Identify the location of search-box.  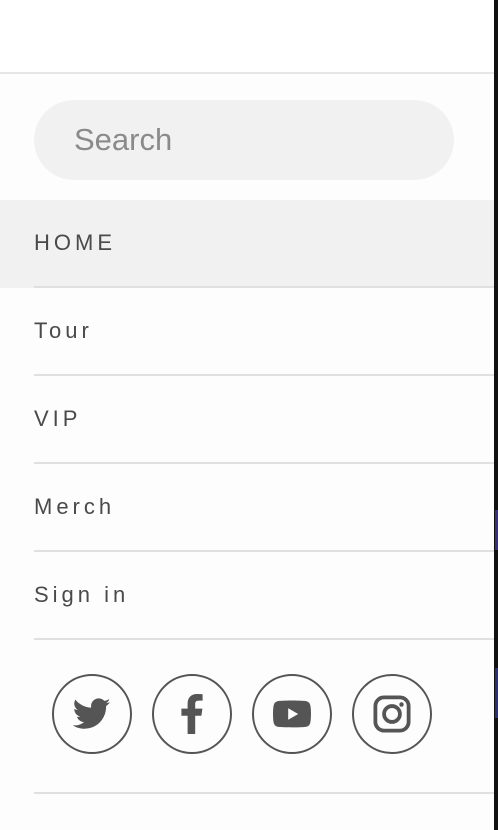
(244, 140).